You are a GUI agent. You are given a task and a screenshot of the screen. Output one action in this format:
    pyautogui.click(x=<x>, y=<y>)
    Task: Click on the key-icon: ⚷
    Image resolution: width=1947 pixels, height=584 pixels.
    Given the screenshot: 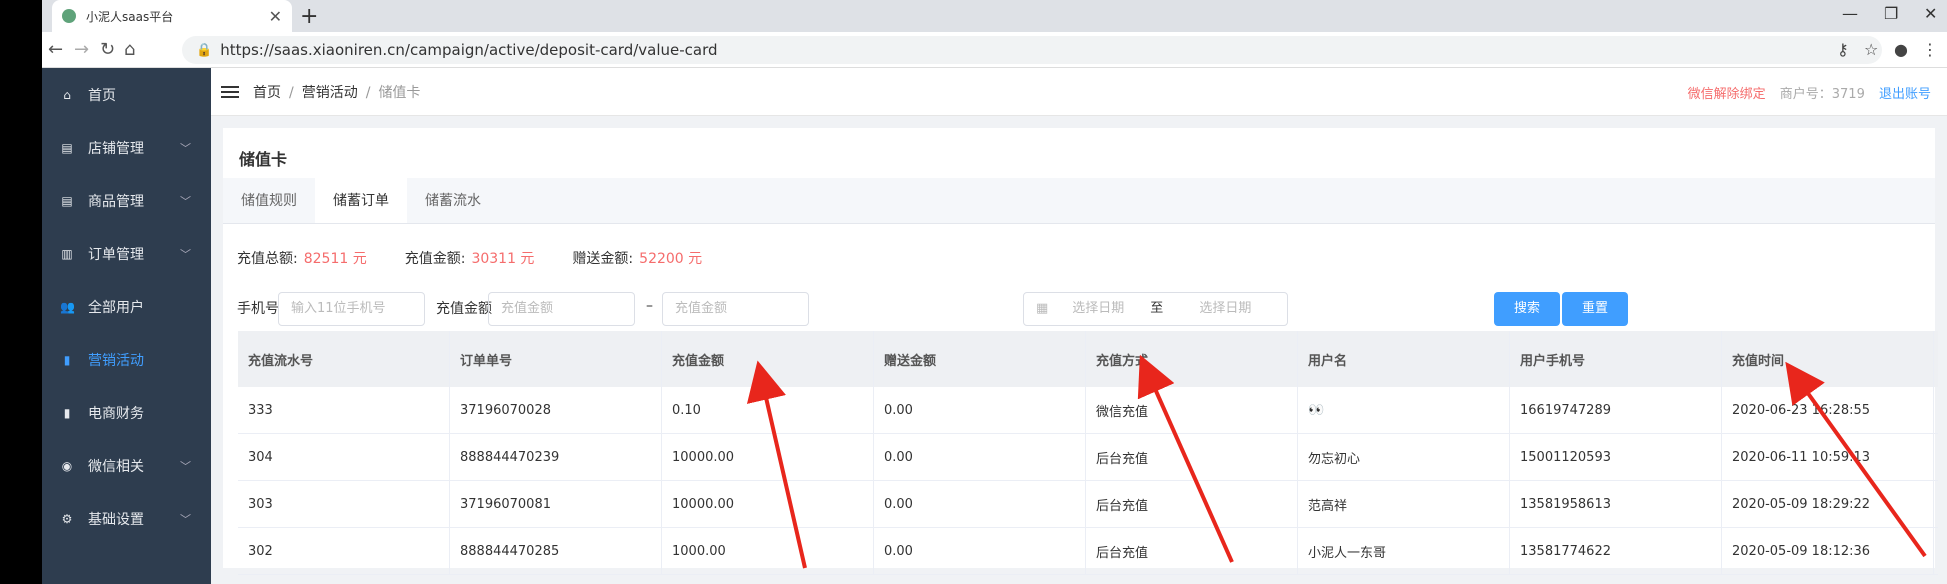 What is the action you would take?
    pyautogui.click(x=1843, y=49)
    